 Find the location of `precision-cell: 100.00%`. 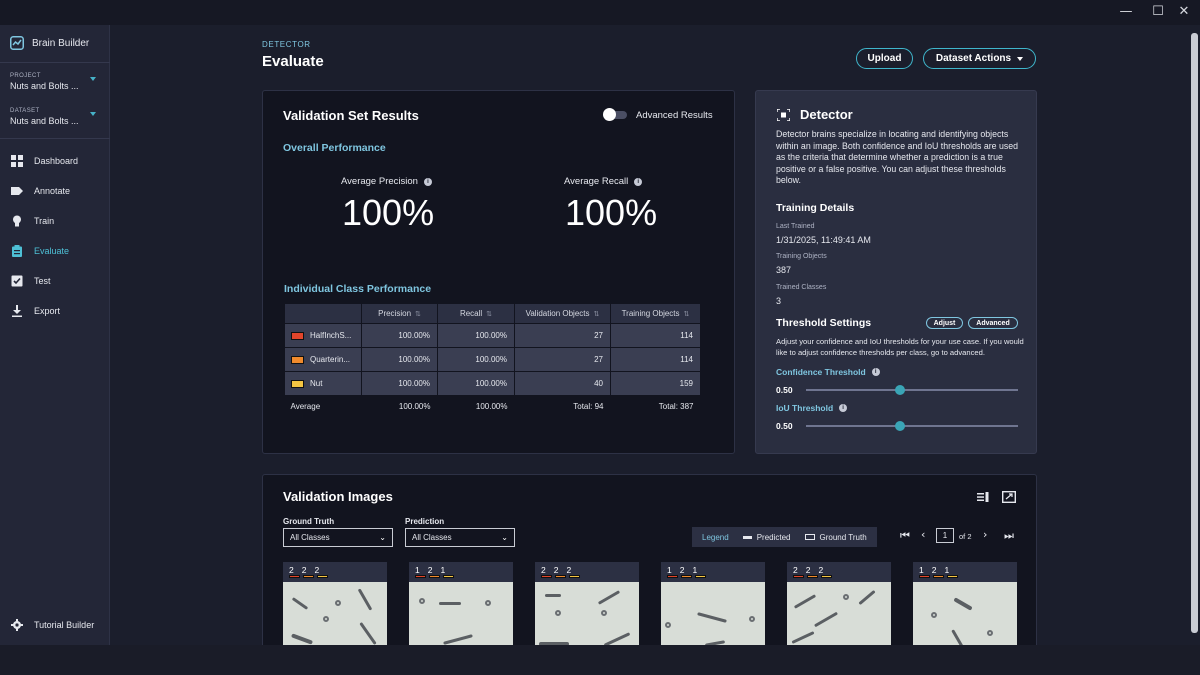

precision-cell: 100.00% is located at coordinates (399, 335).